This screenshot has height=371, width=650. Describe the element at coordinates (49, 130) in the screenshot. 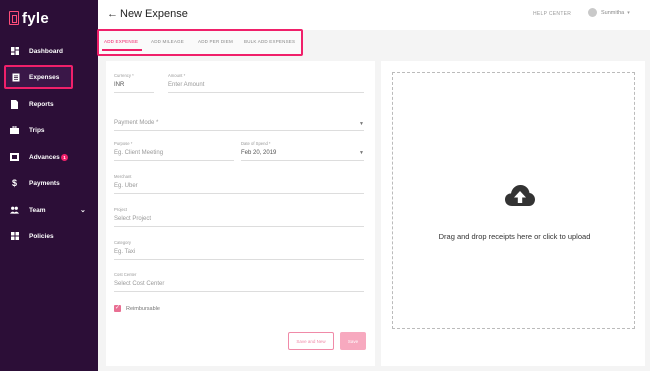

I see `sidebar-item-trips: Trips` at that location.